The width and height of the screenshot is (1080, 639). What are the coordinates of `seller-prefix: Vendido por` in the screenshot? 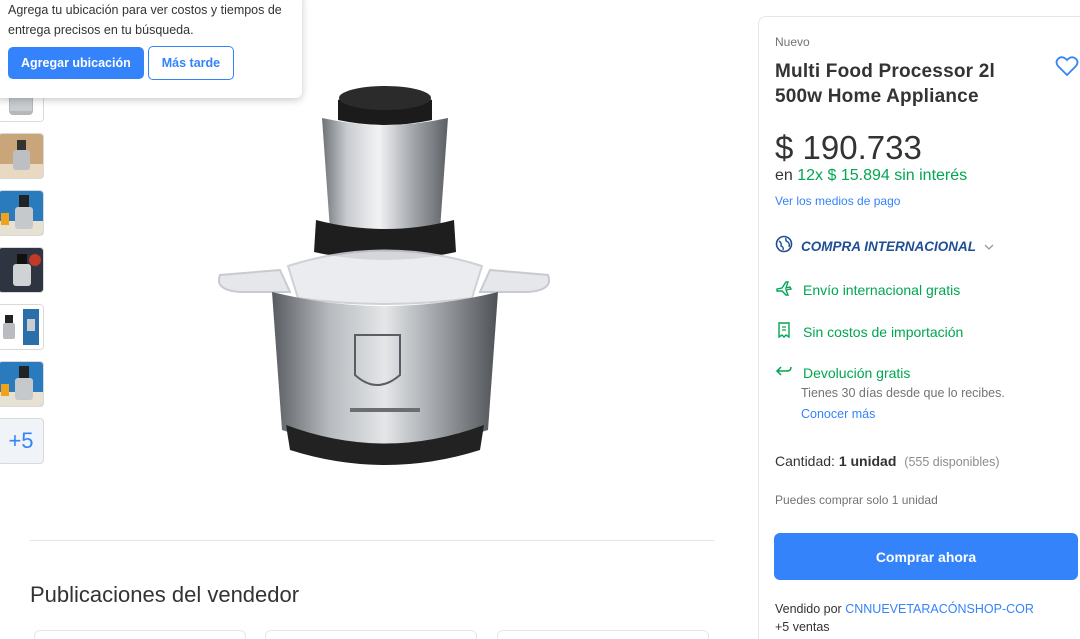 It's located at (808, 609).